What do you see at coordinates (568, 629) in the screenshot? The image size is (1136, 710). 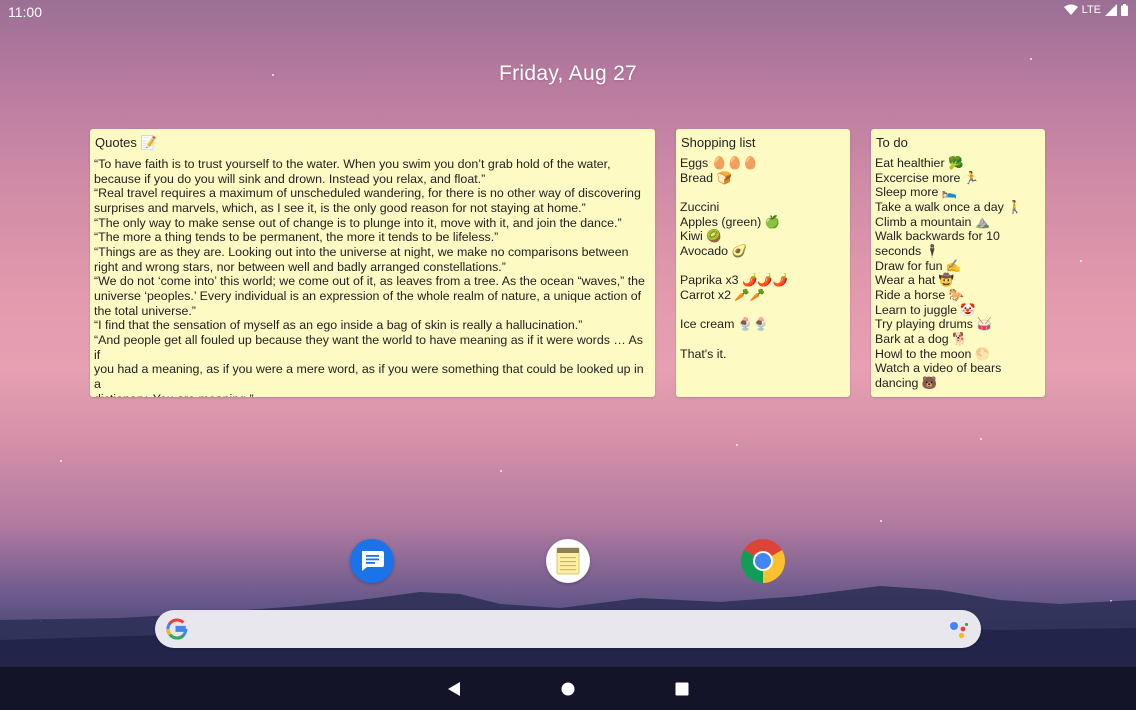 I see `google-search-bar` at bounding box center [568, 629].